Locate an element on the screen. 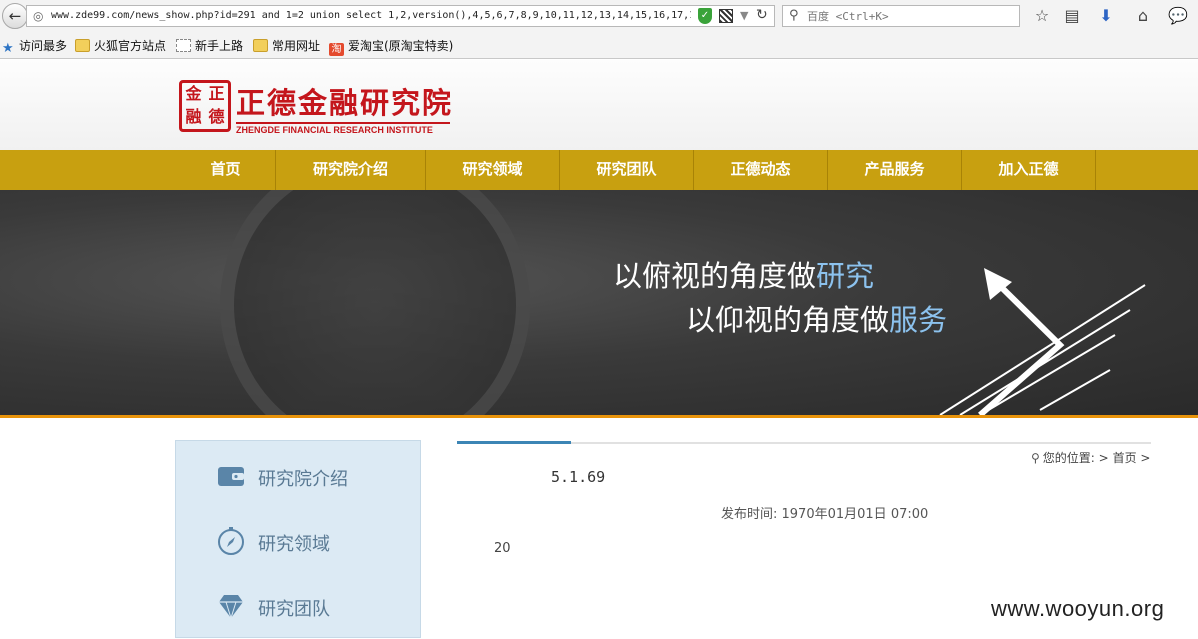  reload-icon: ↻ is located at coordinates (762, 15).